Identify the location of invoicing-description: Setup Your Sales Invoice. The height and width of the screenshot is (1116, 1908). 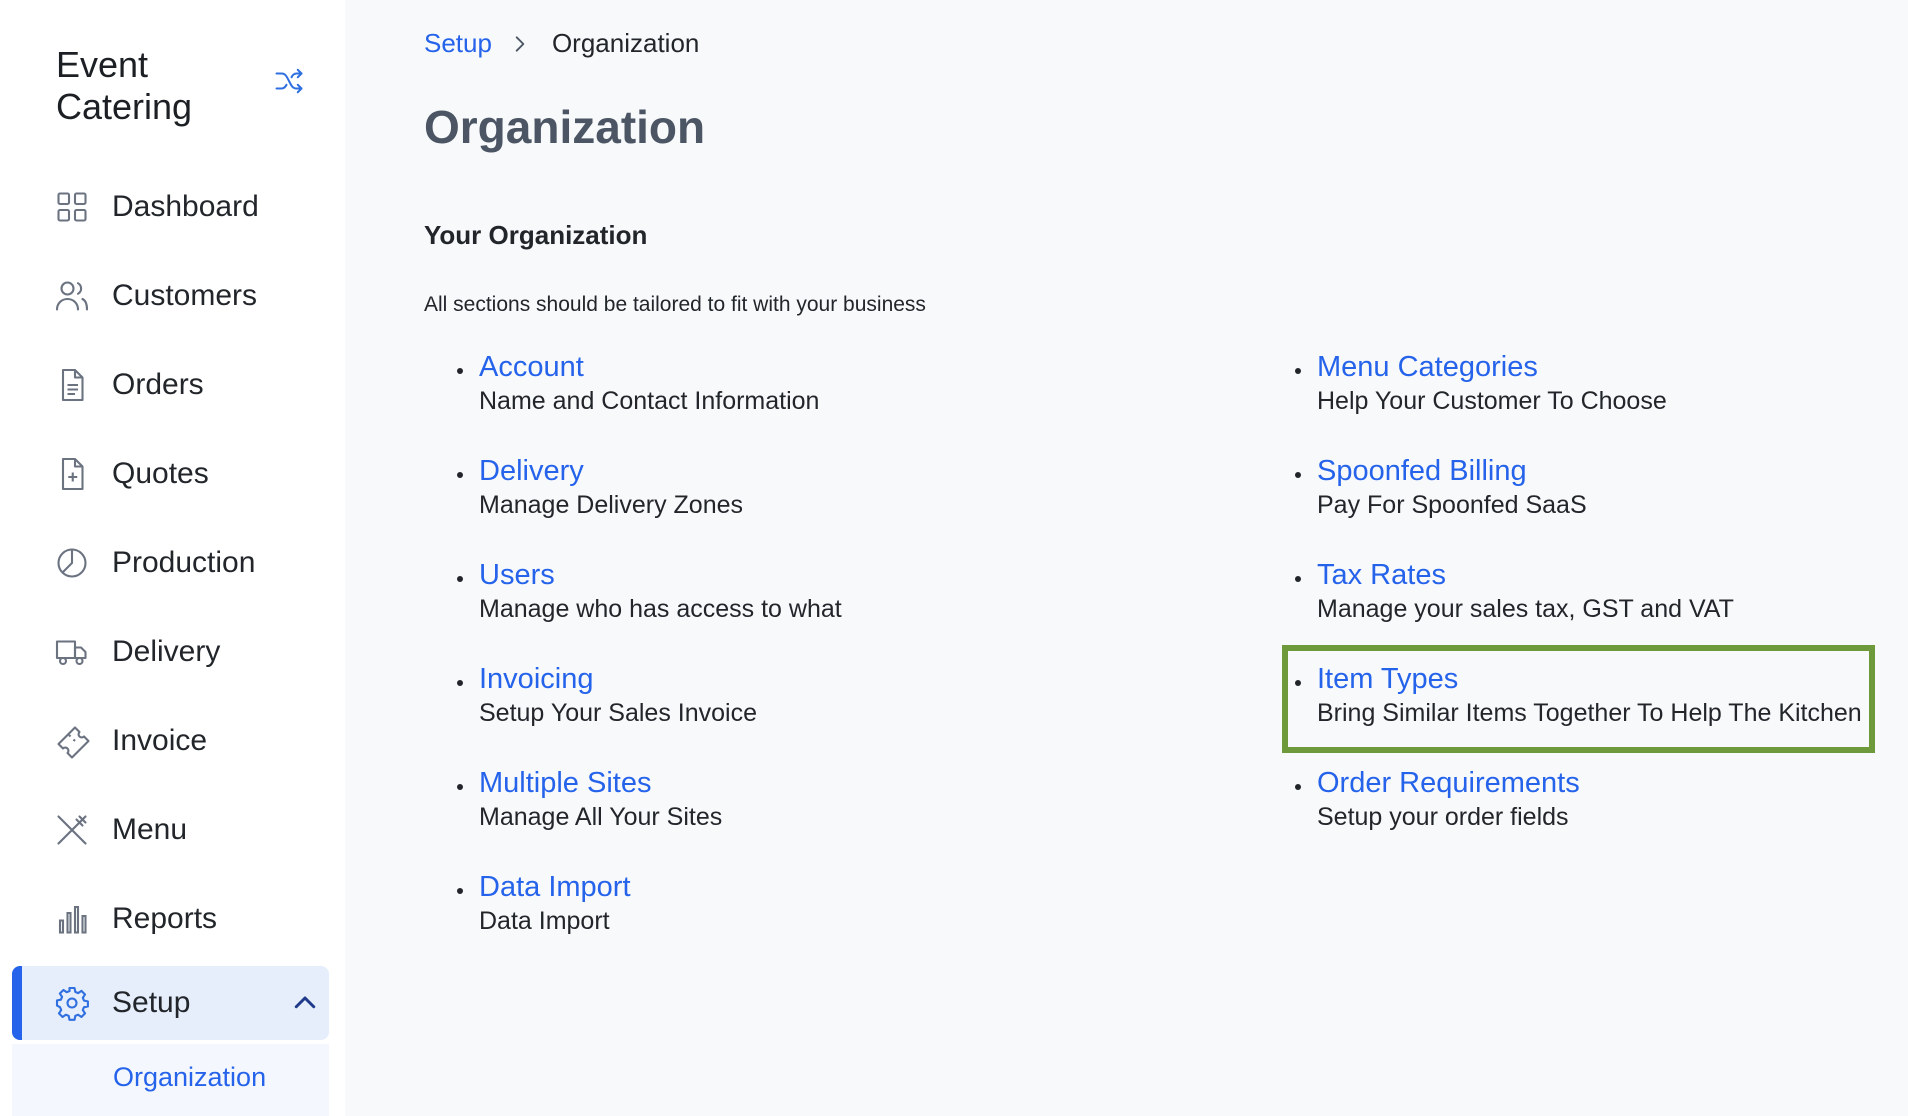
(618, 713).